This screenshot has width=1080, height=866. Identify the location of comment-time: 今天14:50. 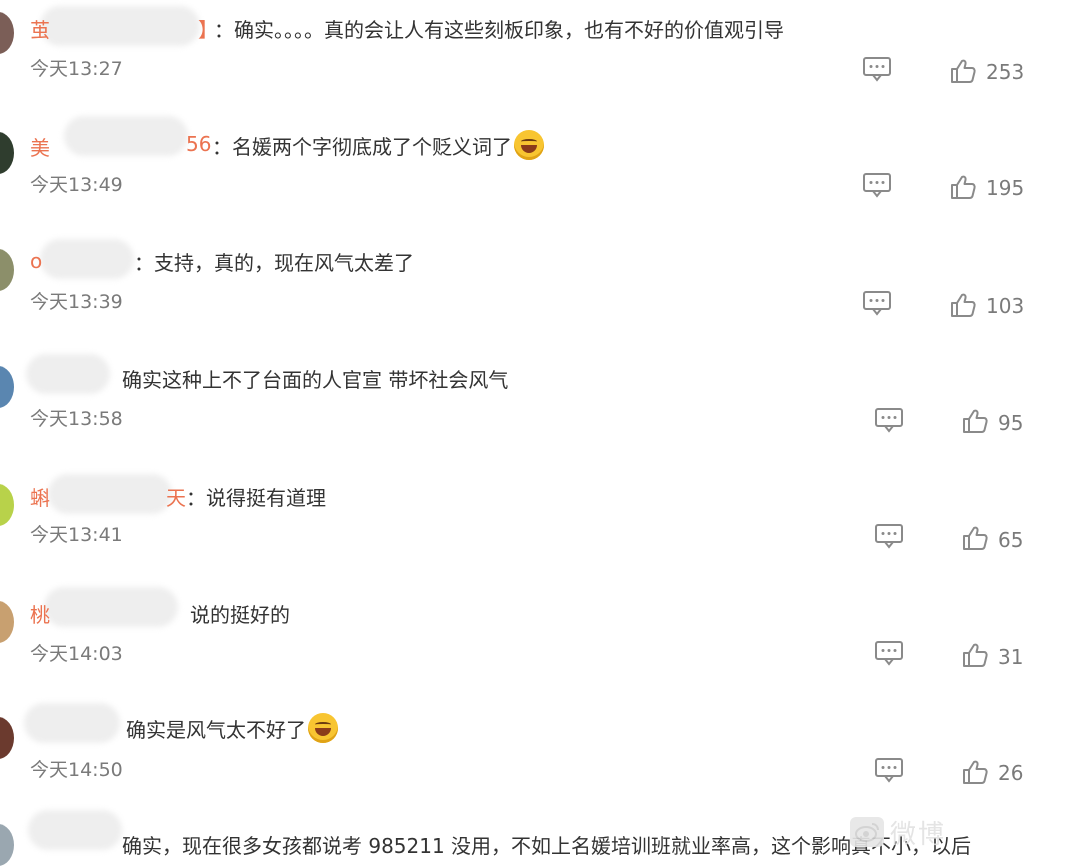
(76, 770).